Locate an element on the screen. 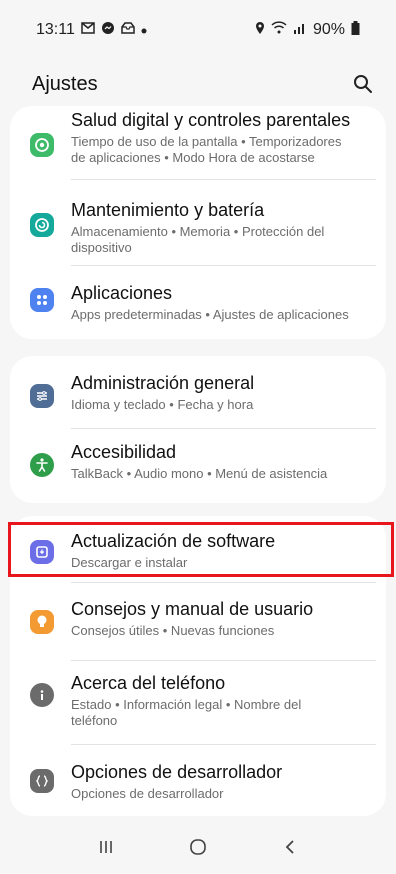  item-title: Administración general is located at coordinates (163, 383).